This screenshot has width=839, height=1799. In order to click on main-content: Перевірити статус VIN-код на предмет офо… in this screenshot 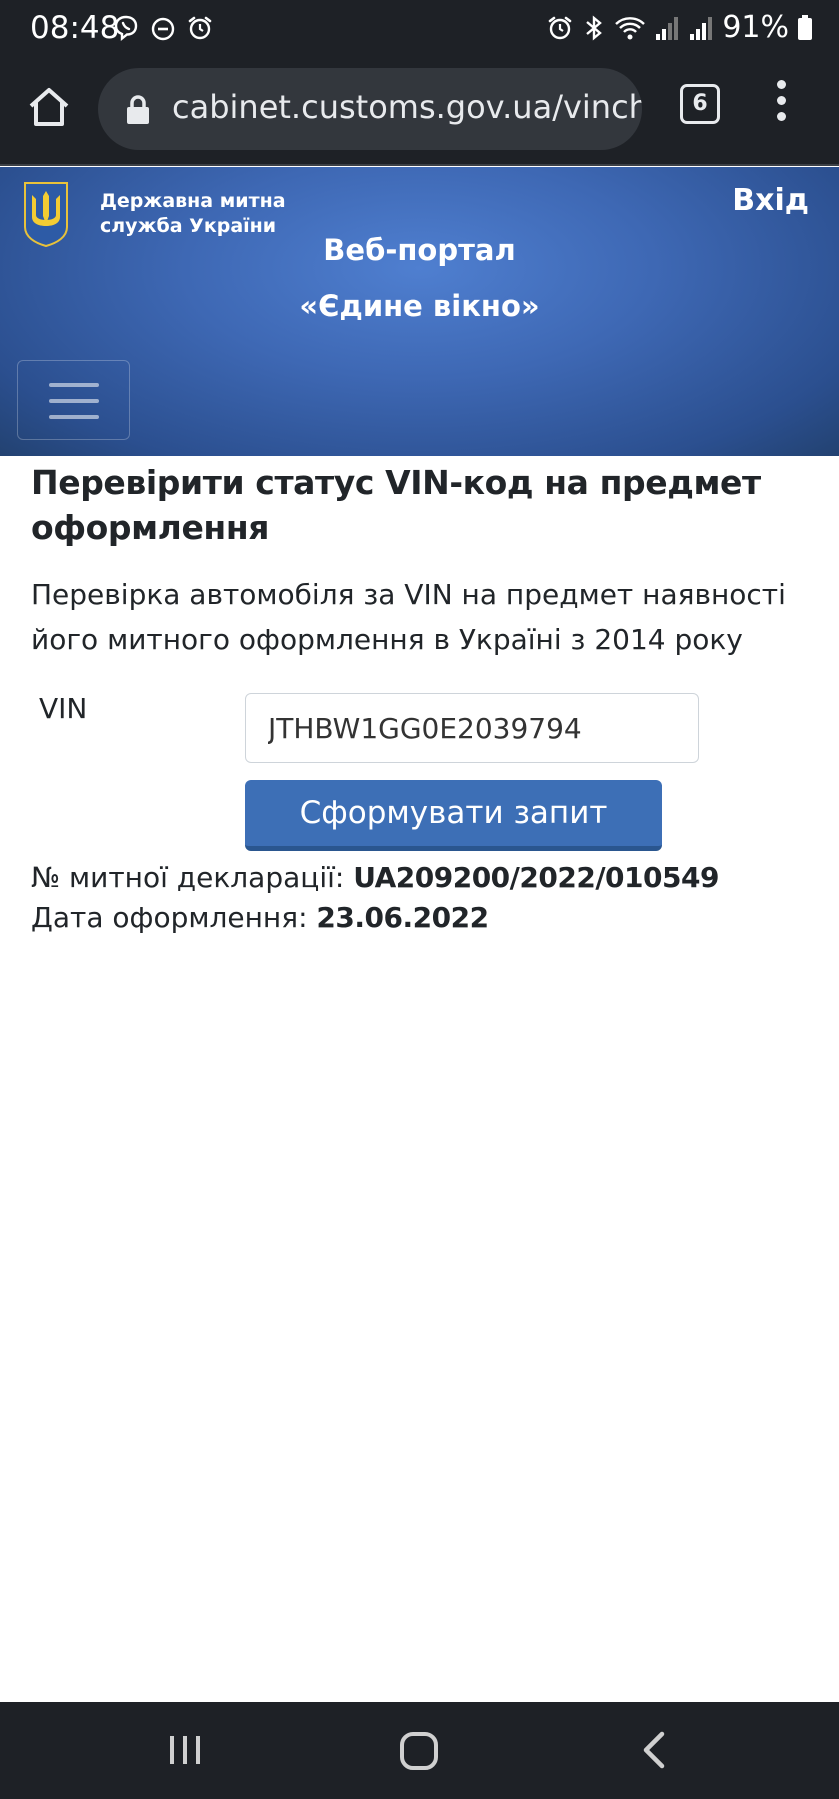, I will do `click(421, 561)`.